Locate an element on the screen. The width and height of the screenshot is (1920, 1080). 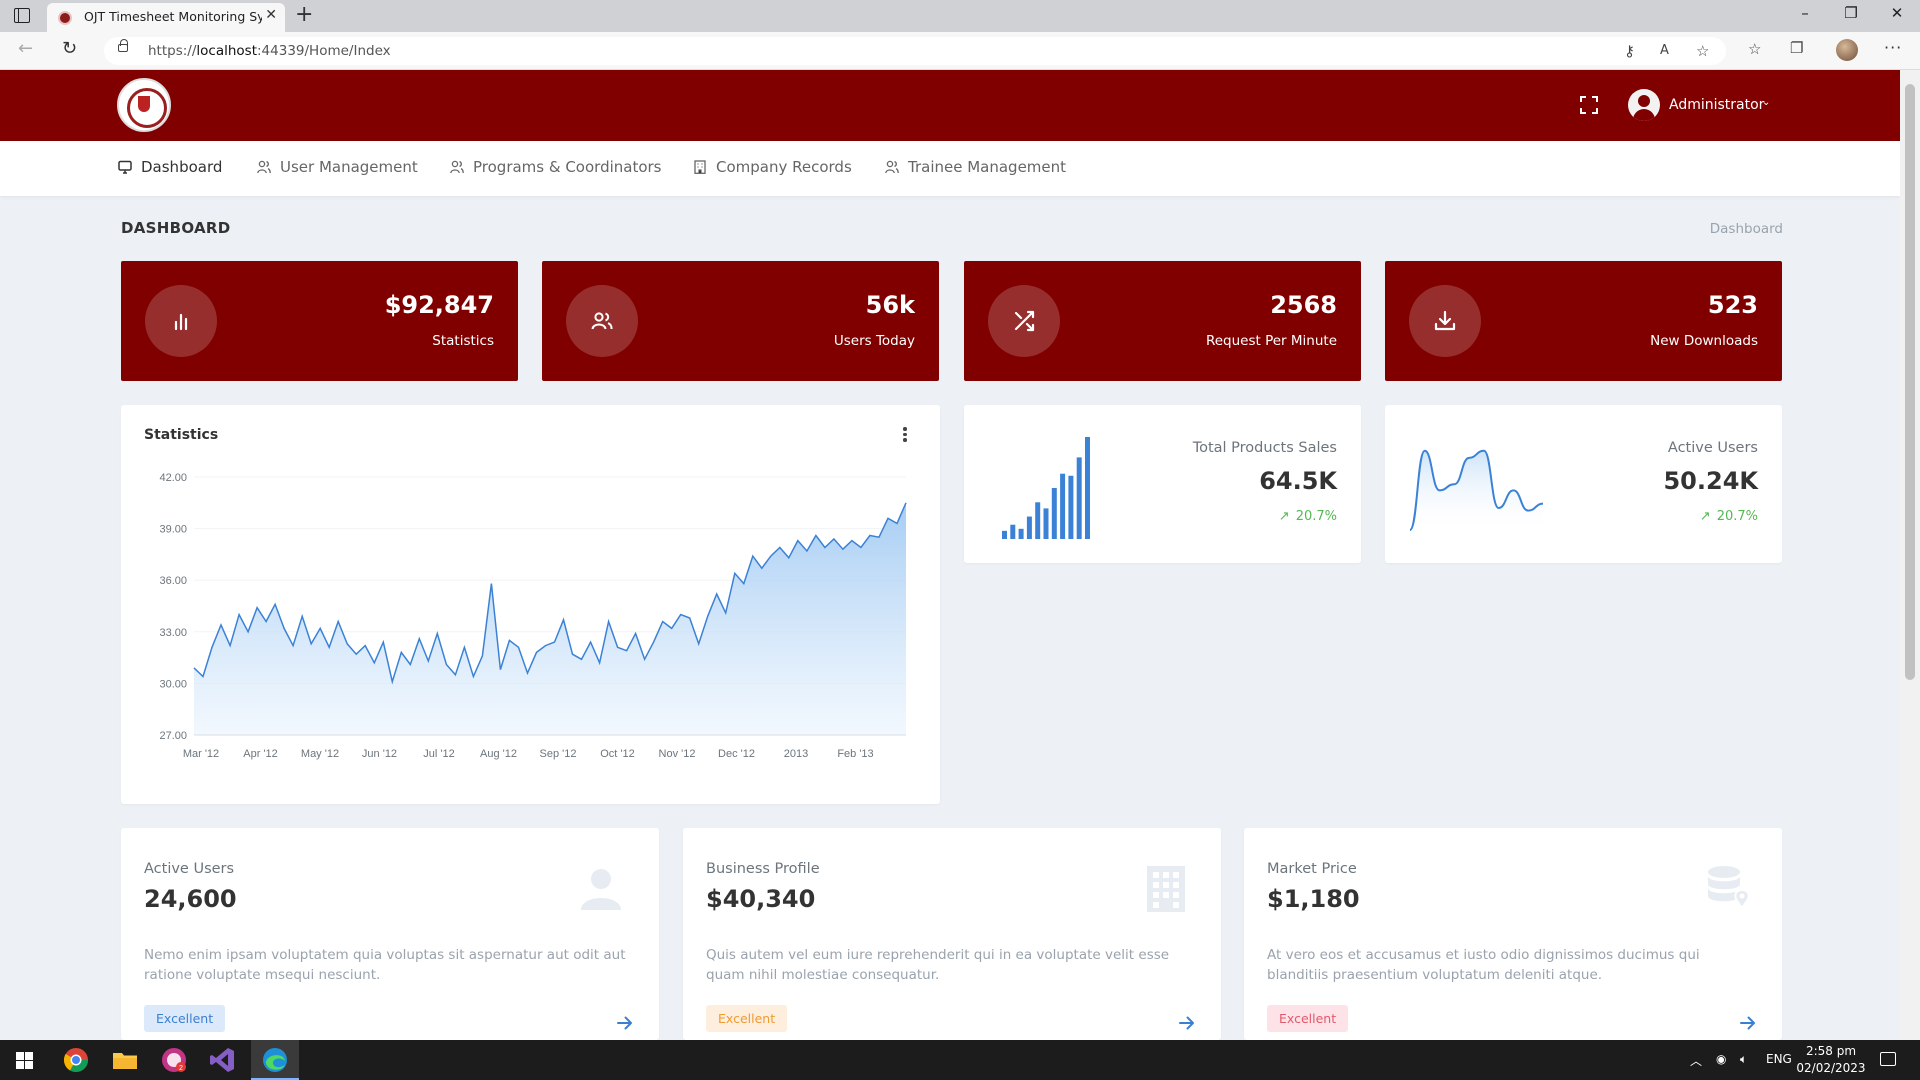
chevron-down-icon: ⌄ is located at coordinates (1766, 102).